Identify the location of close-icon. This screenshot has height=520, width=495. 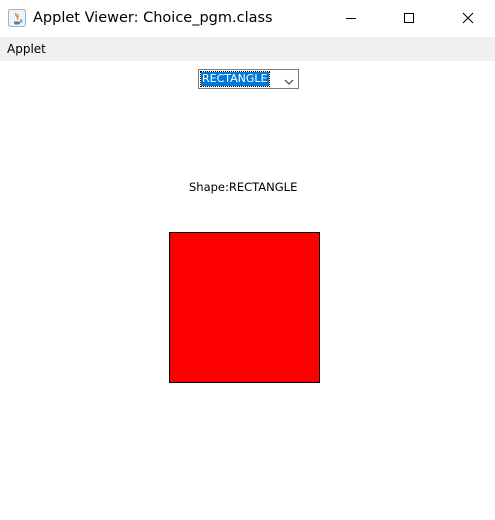
(468, 18).